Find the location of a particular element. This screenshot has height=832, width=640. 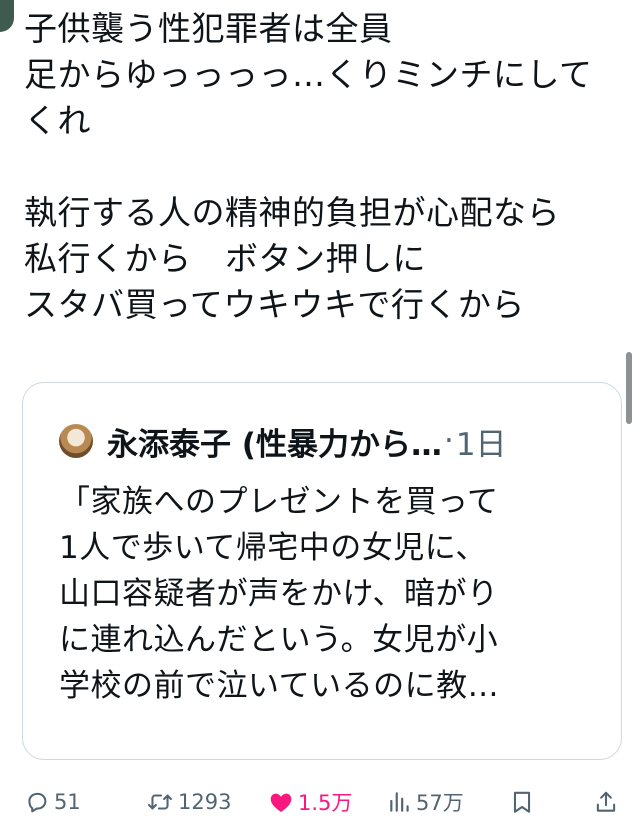

post-text-line: 子供襲う性犯罪者は全員 is located at coordinates (208, 28).